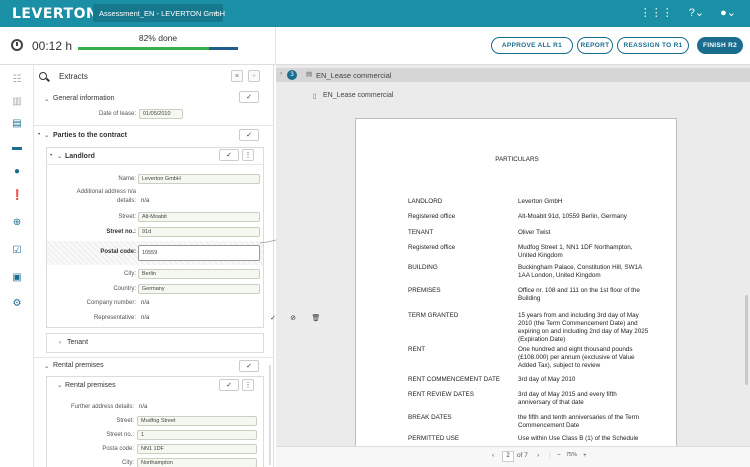  I want to click on rental-city-field: Northampton, so click(197, 462).